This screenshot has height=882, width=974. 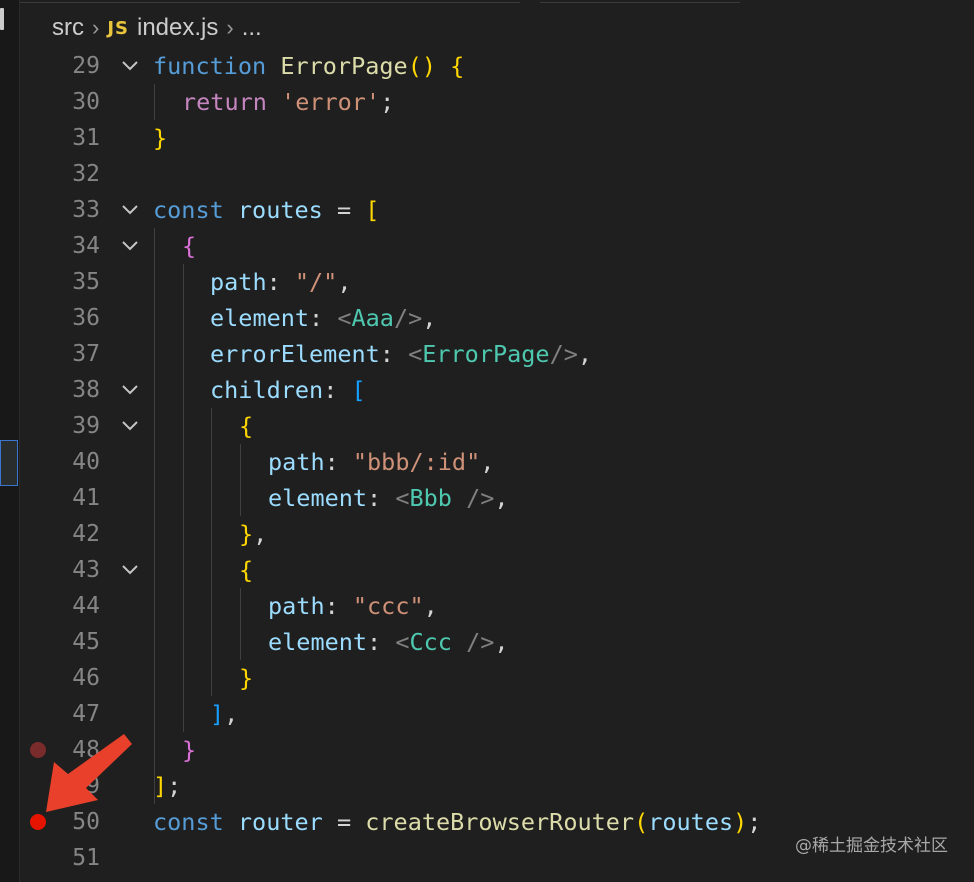 I want to click on code-line-49: ];, so click(x=167, y=786).